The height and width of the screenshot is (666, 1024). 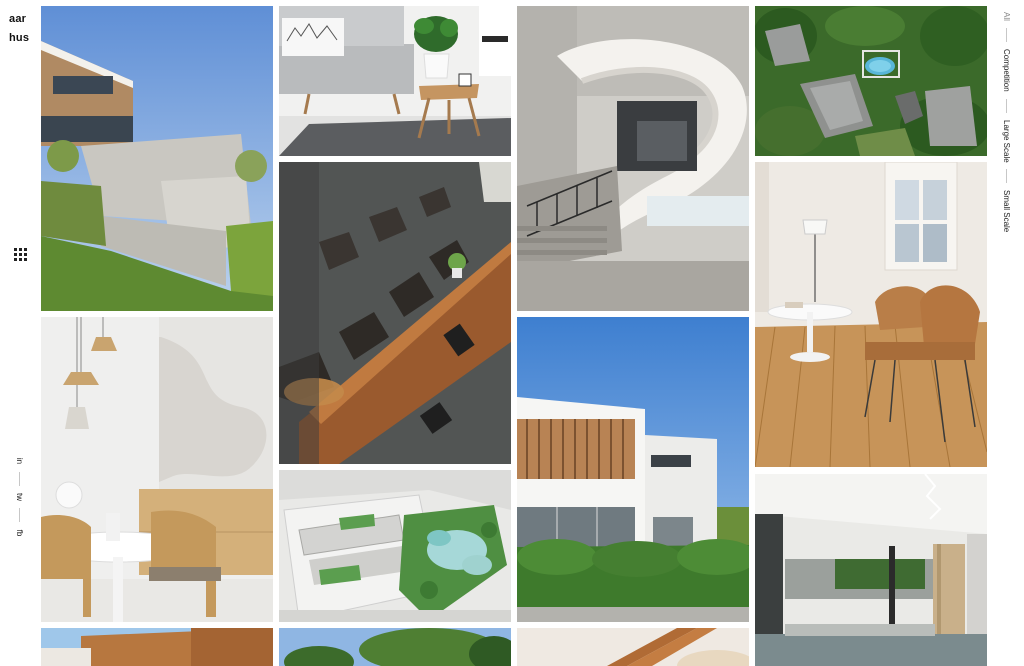 I want to click on category-filters: All Competition Large Scale Small Scale, so click(x=1006, y=122).